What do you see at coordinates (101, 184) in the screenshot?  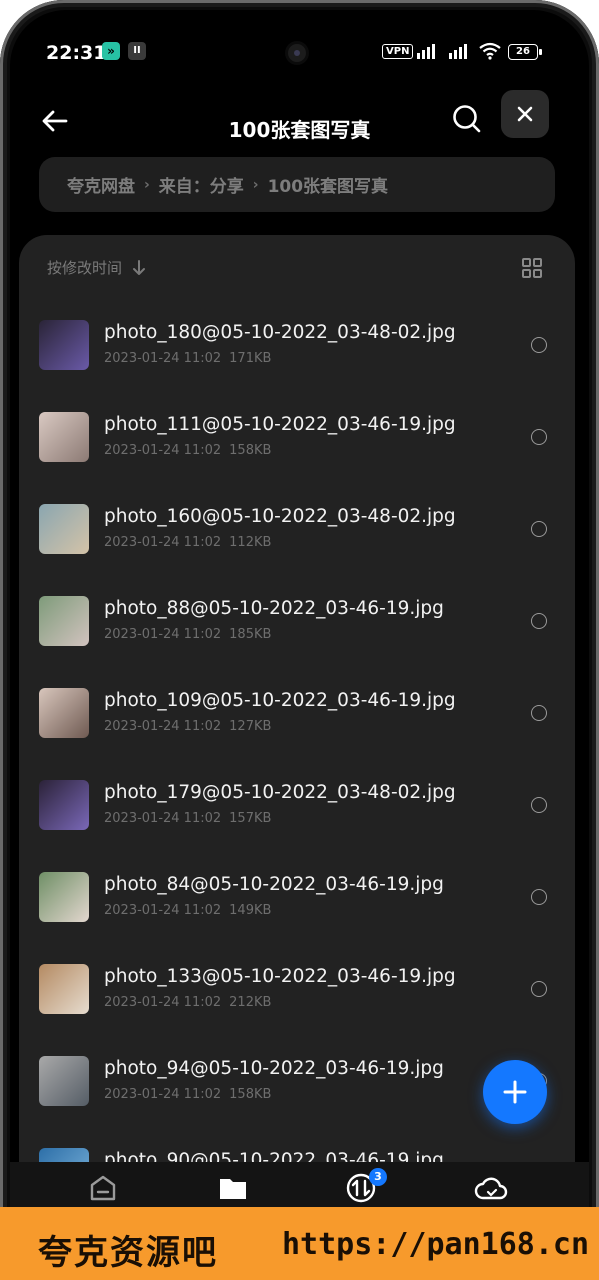 I see `breadcrumb-item: 夸克网盘` at bounding box center [101, 184].